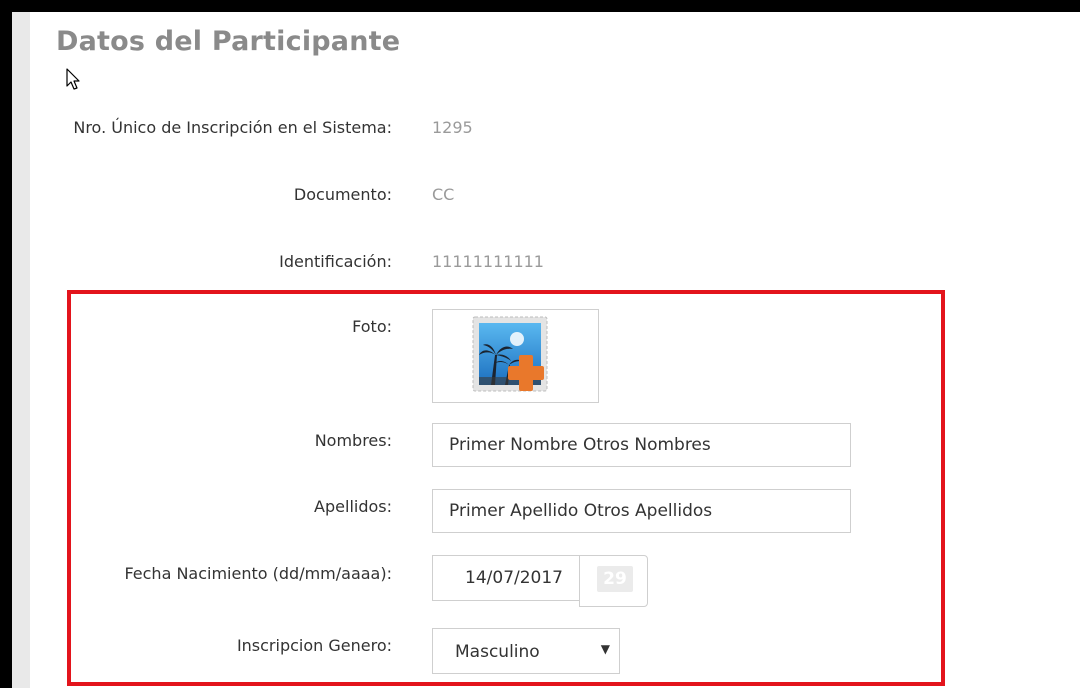  What do you see at coordinates (641, 511) in the screenshot?
I see `surnames-input` at bounding box center [641, 511].